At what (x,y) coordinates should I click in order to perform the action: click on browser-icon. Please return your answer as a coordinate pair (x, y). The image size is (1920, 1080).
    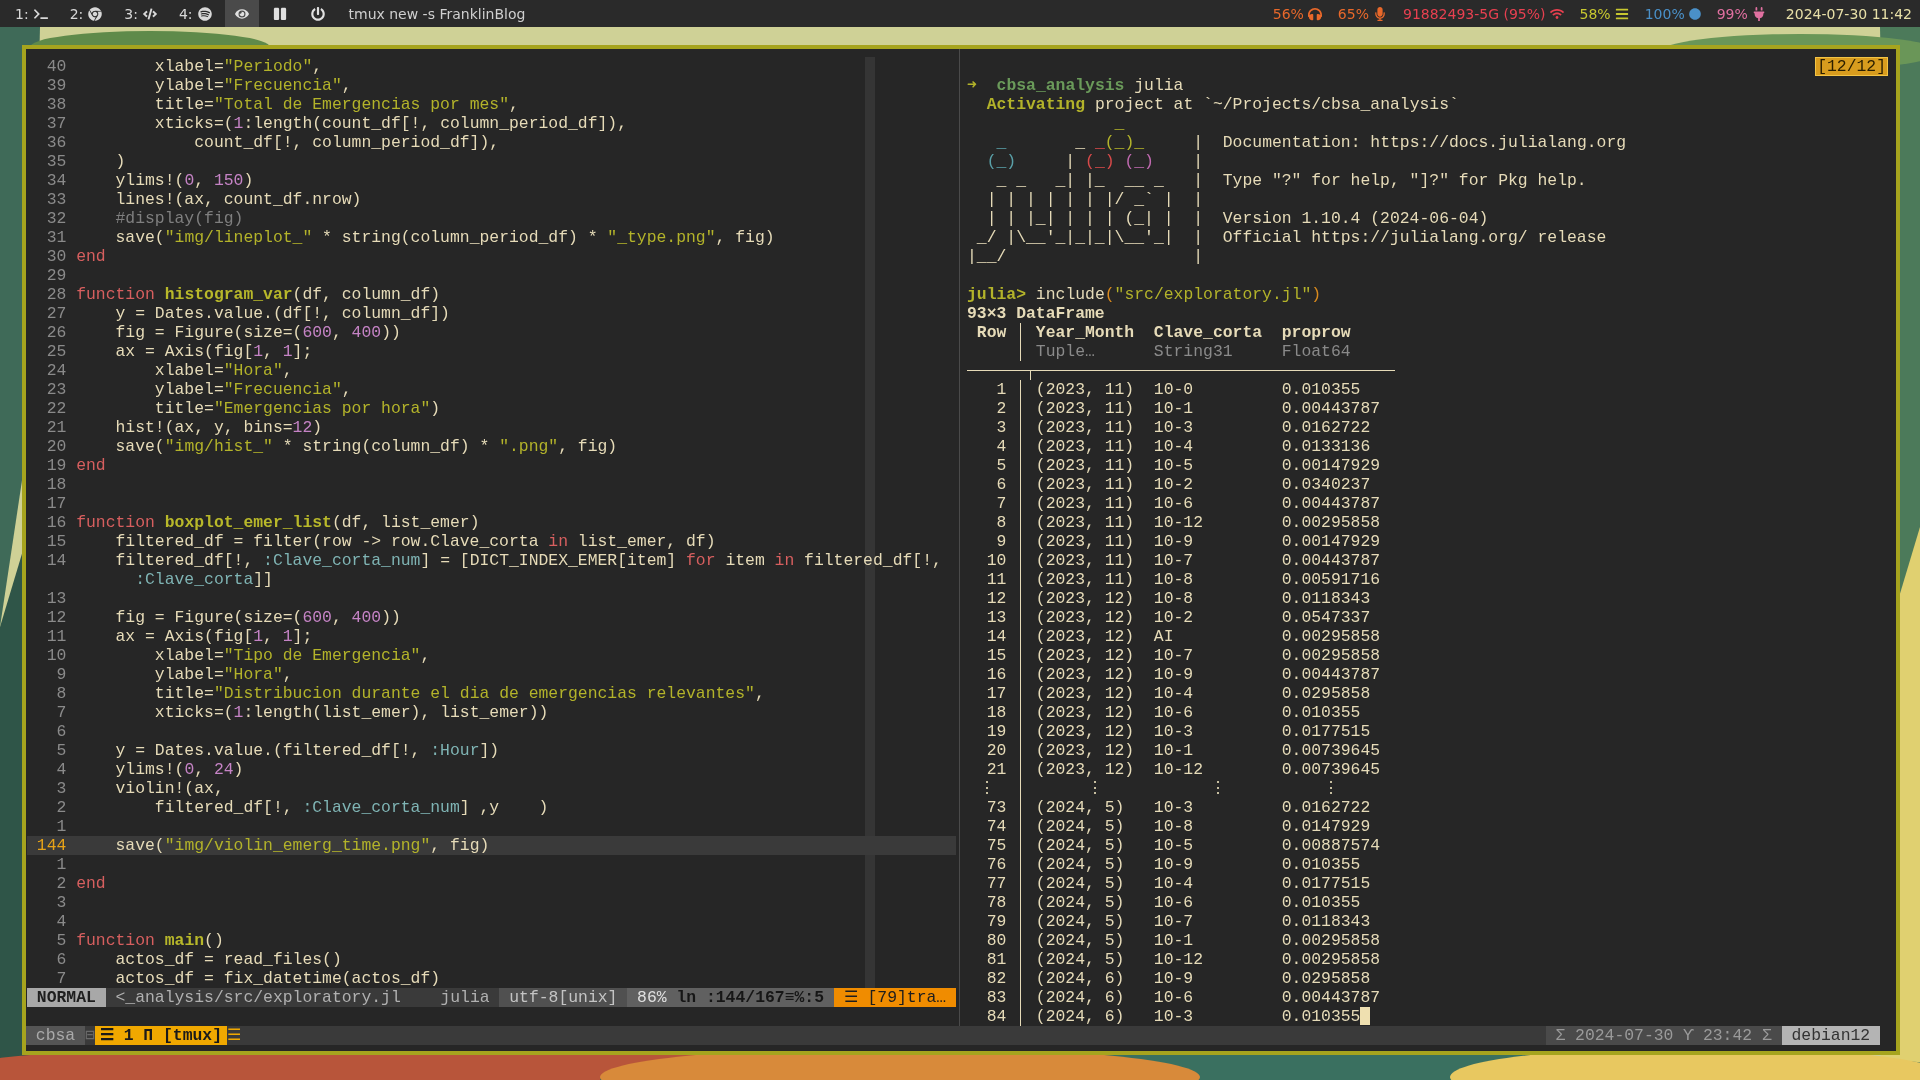
    Looking at the image, I should click on (95, 13).